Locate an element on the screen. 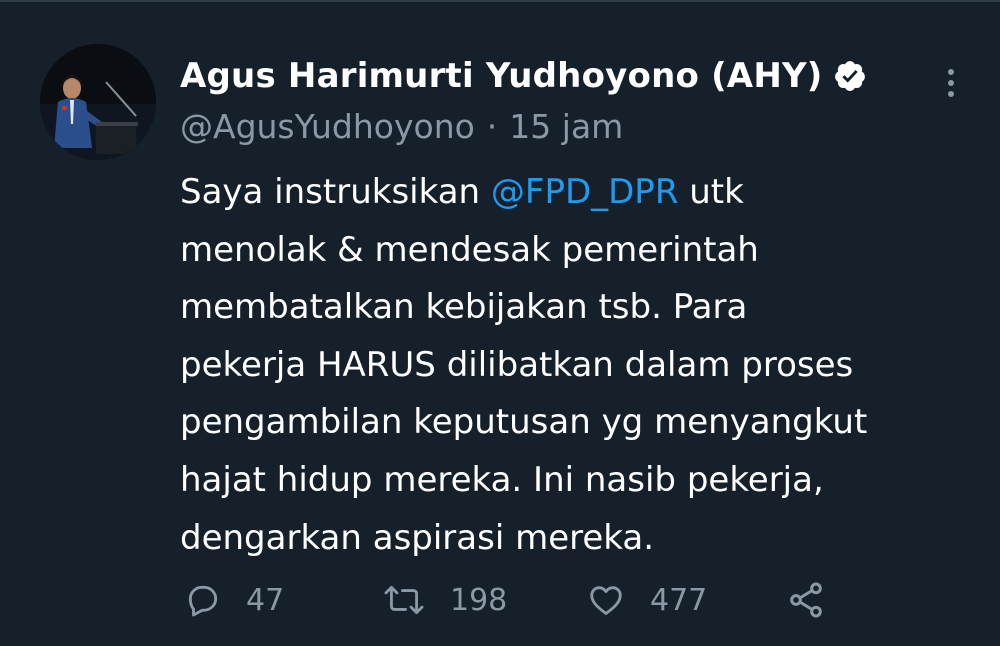  retweet-button: 198 is located at coordinates (444, 600).